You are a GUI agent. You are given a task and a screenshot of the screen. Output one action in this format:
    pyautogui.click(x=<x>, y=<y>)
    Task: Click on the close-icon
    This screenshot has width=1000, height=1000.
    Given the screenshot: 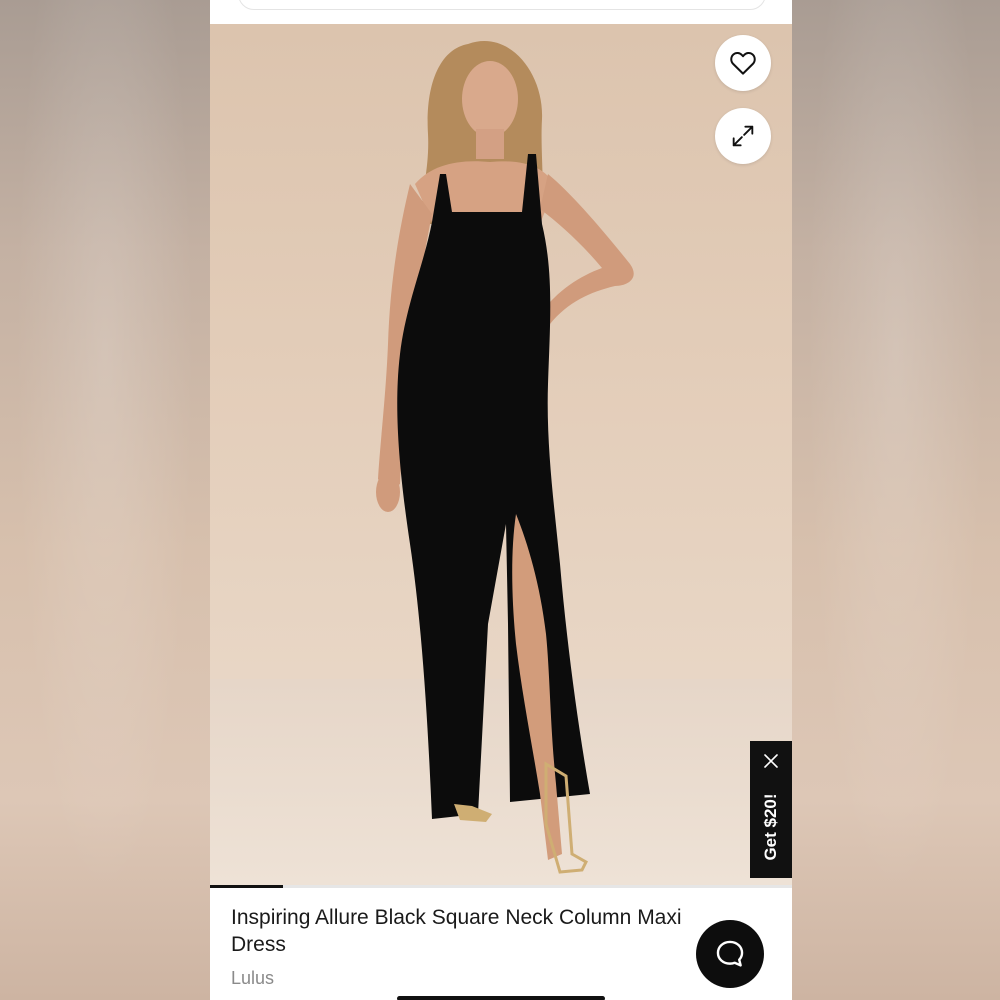 What is the action you would take?
    pyautogui.click(x=771, y=761)
    